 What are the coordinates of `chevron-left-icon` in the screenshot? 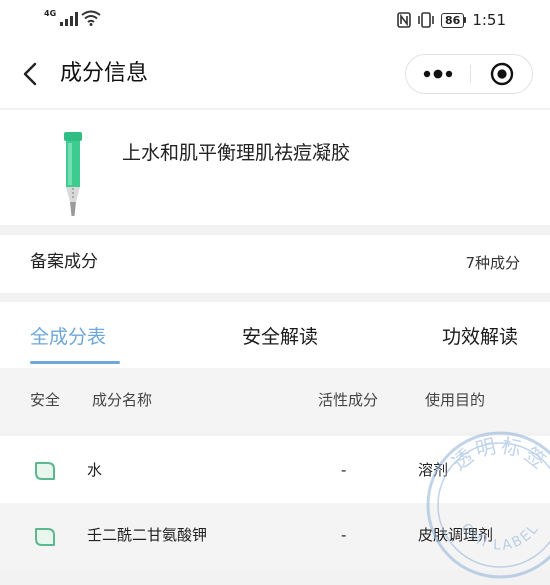 It's located at (30, 74).